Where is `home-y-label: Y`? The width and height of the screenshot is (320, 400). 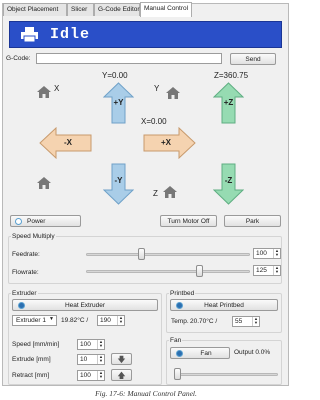 home-y-label: Y is located at coordinates (157, 88).